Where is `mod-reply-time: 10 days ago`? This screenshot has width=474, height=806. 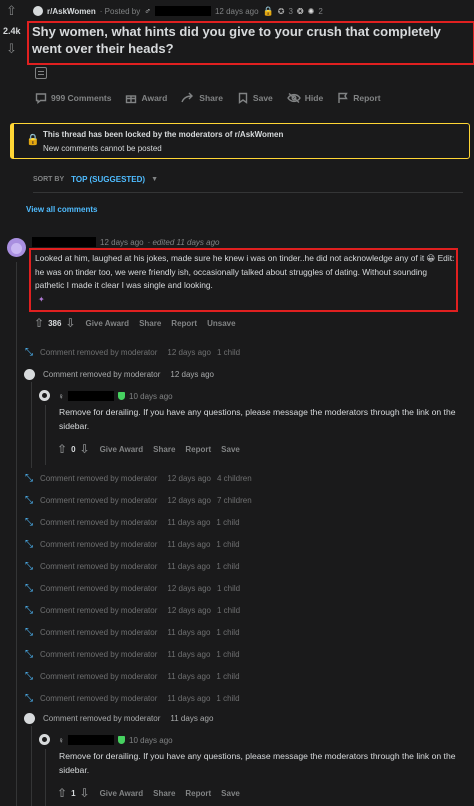
mod-reply-time: 10 days ago is located at coordinates (151, 740).